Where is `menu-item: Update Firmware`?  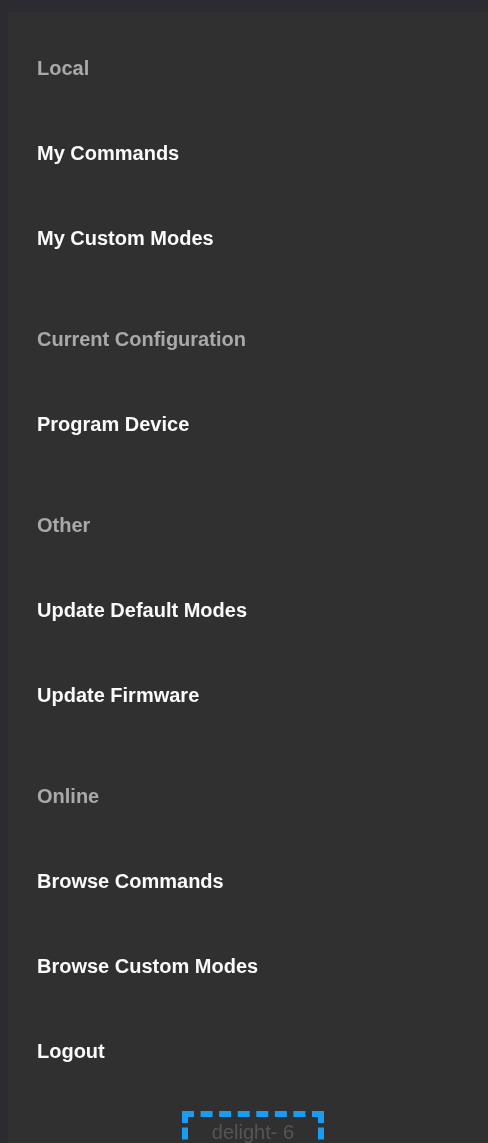 menu-item: Update Firmware is located at coordinates (118, 695).